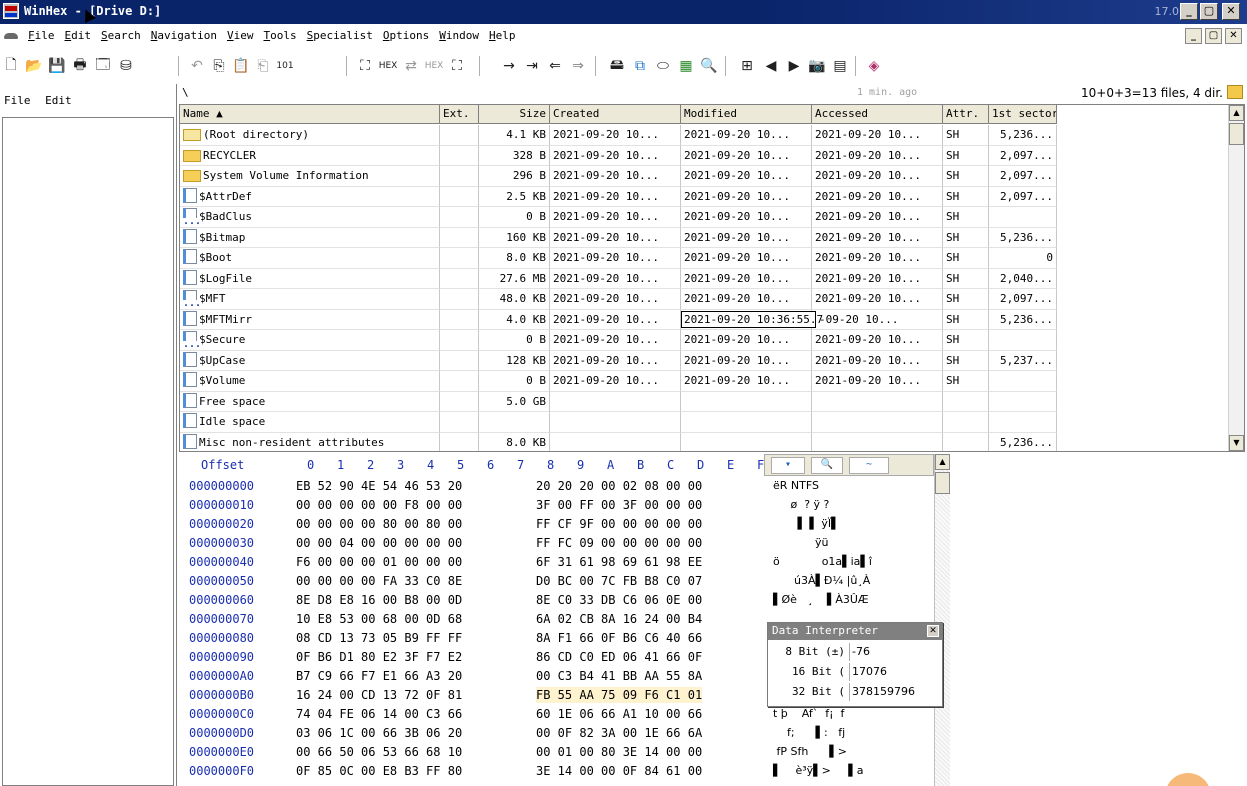  Describe the element at coordinates (80, 66) in the screenshot. I see `print-icon: 🖶` at that location.